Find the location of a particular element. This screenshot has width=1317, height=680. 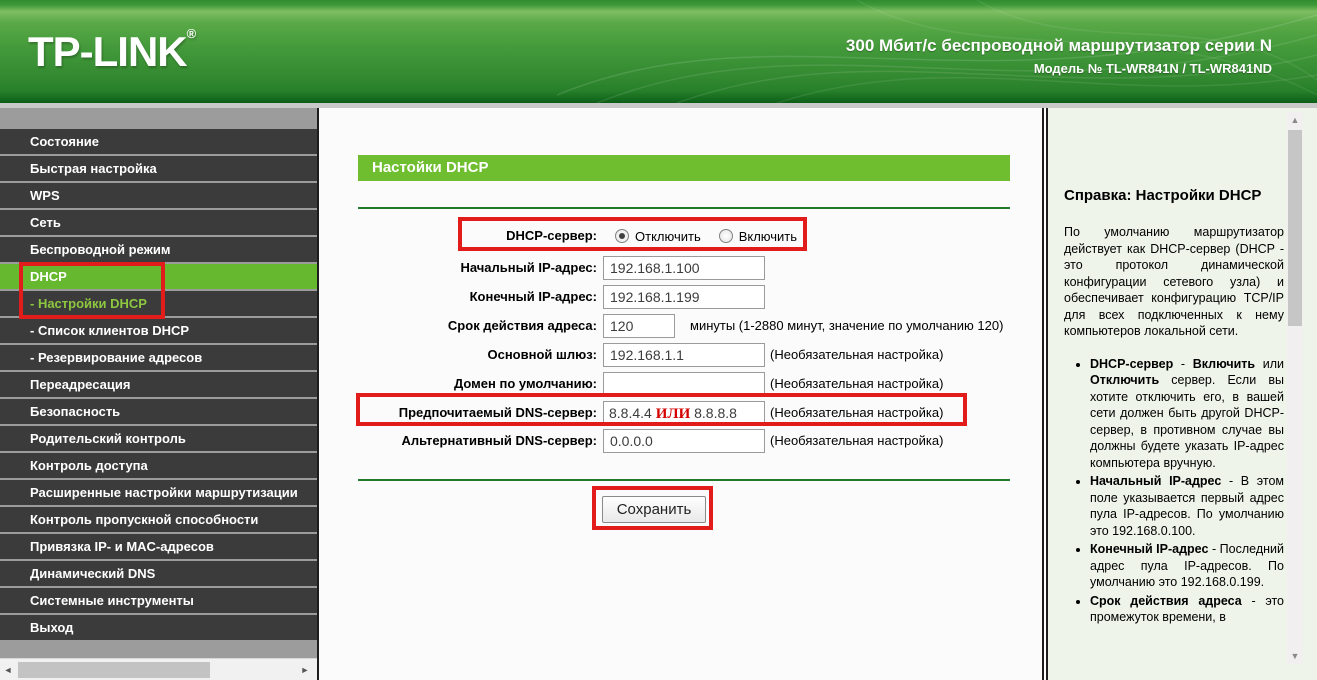

registered-trademark-icon: ® is located at coordinates (191, 33).